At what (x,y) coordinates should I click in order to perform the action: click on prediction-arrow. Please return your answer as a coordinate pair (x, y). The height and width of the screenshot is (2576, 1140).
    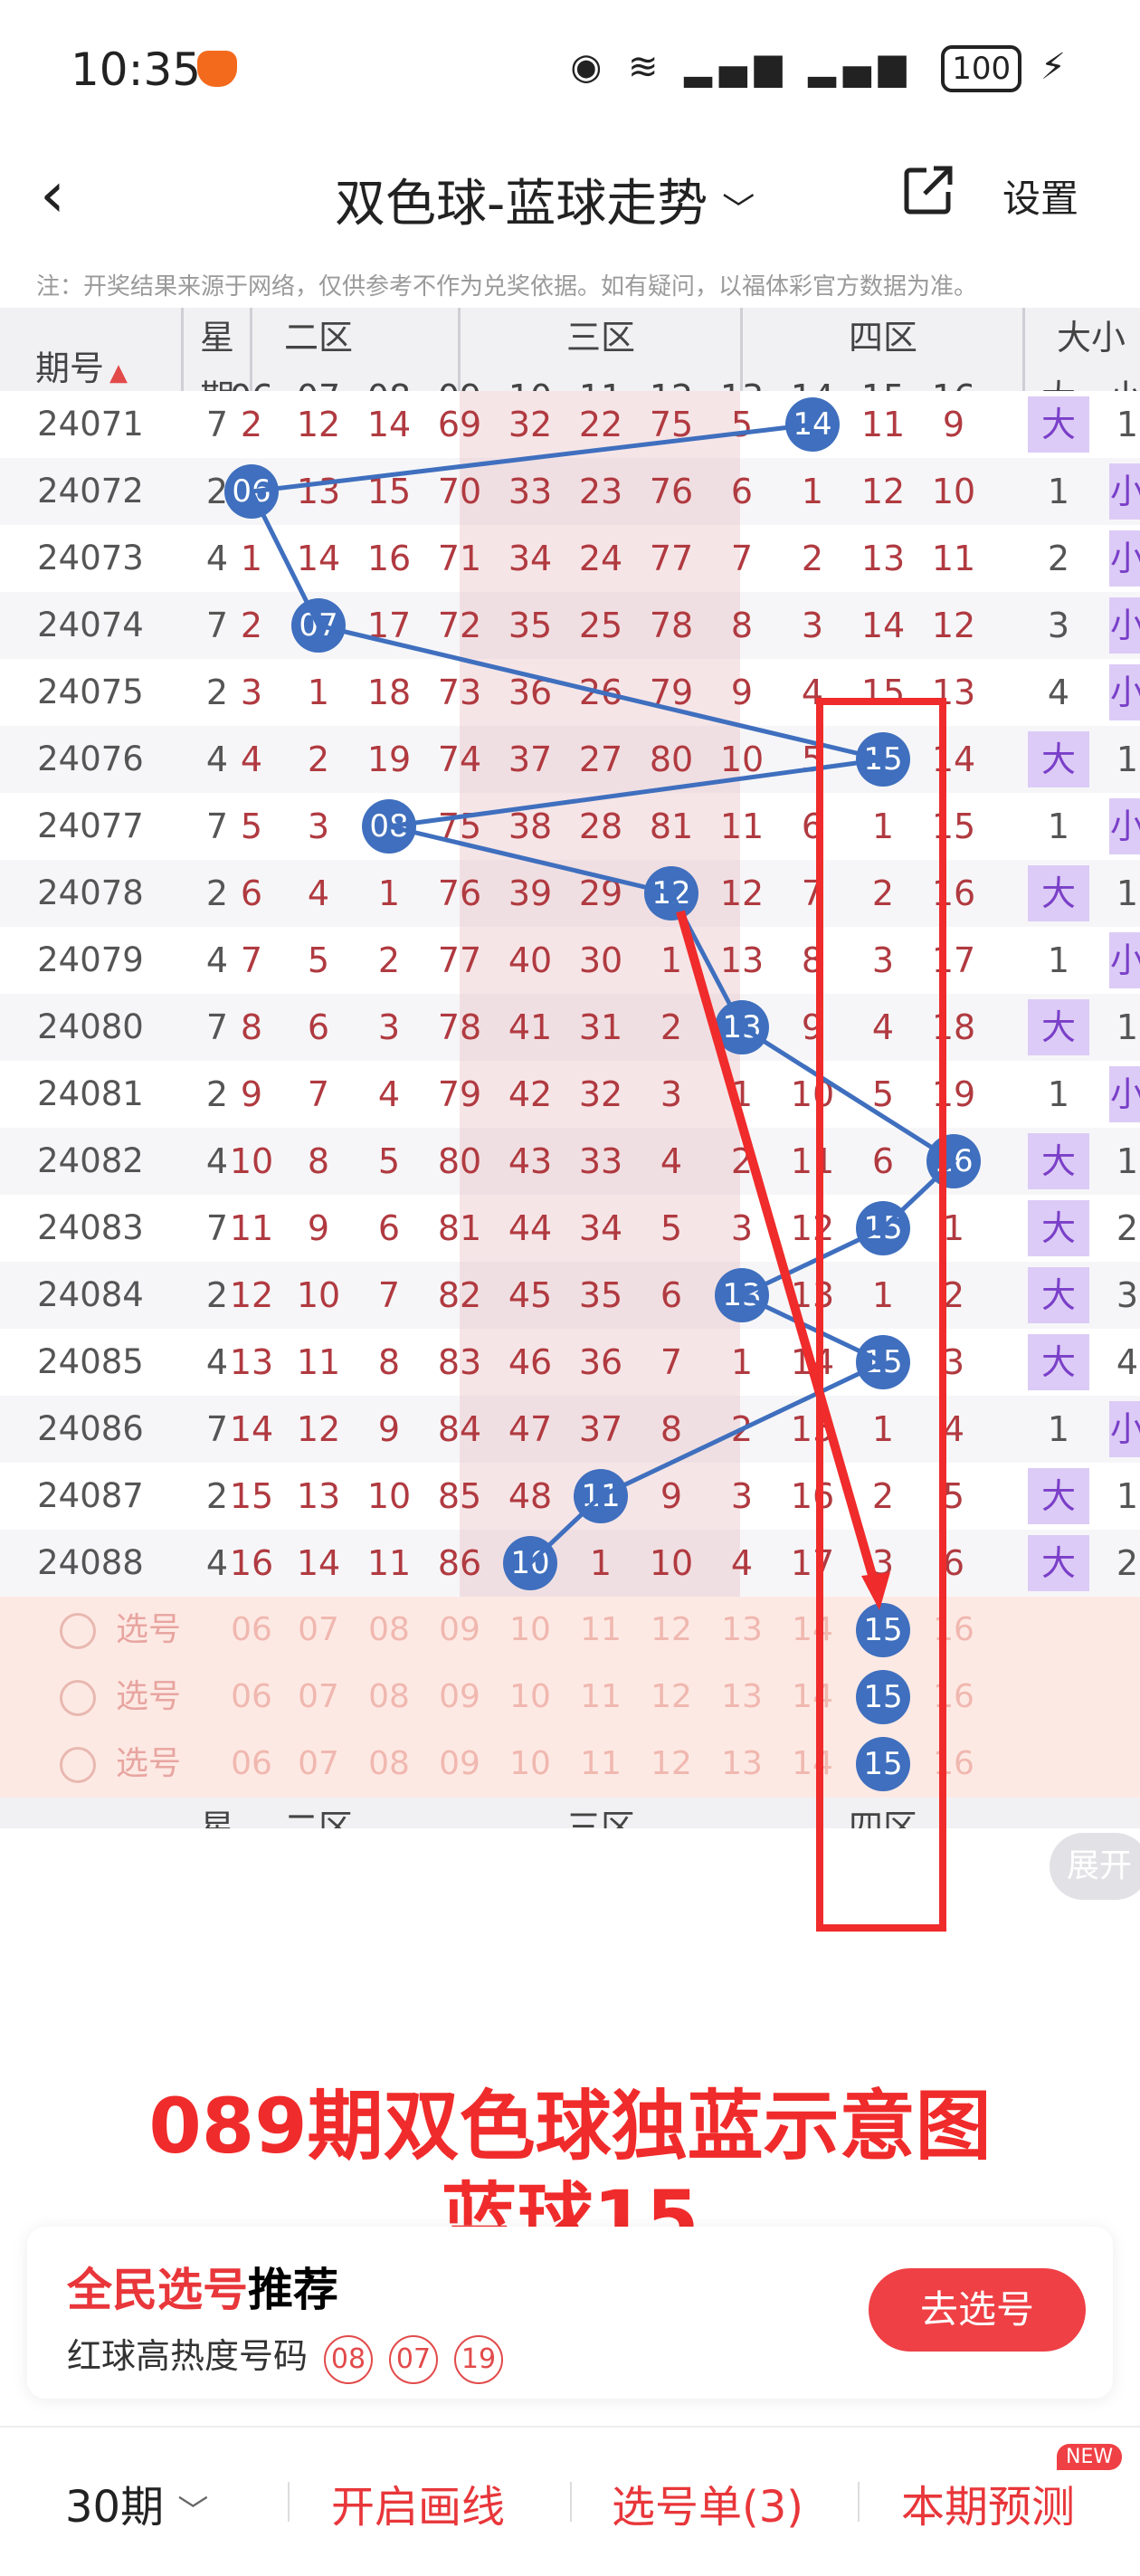
    Looking at the image, I should click on (779, 1253).